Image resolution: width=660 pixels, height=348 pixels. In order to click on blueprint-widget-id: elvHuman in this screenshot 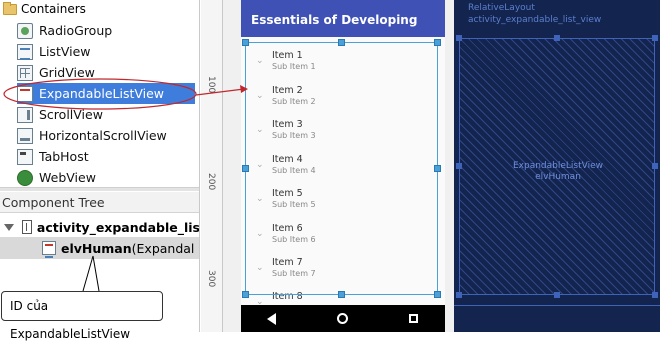, I will do `click(558, 177)`.